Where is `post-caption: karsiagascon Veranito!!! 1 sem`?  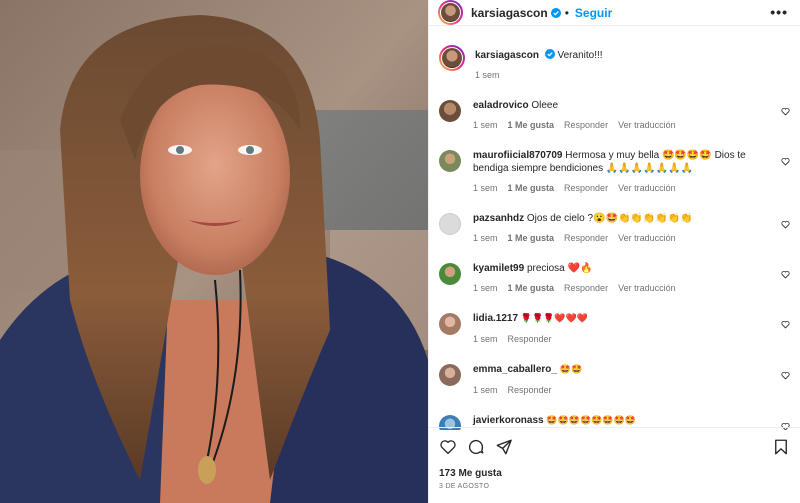 post-caption: karsiagascon Veranito!!! 1 sem is located at coordinates (614, 63).